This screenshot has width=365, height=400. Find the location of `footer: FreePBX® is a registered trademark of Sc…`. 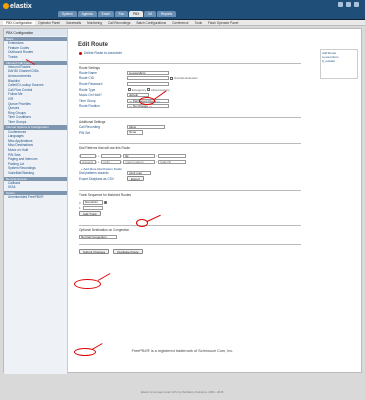

footer: FreePBX® is a registered trademark of Sc… is located at coordinates (182, 351).